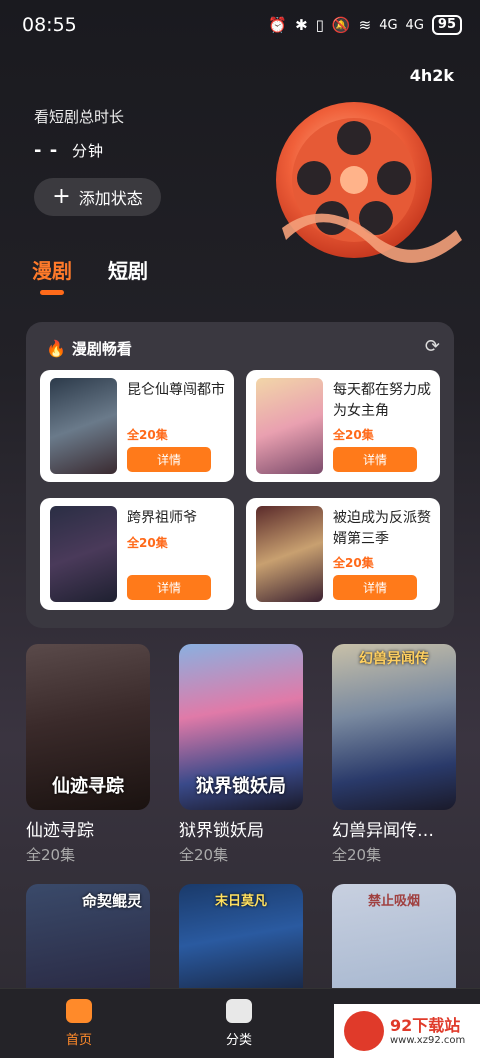 This screenshot has width=480, height=1058. What do you see at coordinates (446, 25) in the screenshot?
I see `battery-indicator: 95` at bounding box center [446, 25].